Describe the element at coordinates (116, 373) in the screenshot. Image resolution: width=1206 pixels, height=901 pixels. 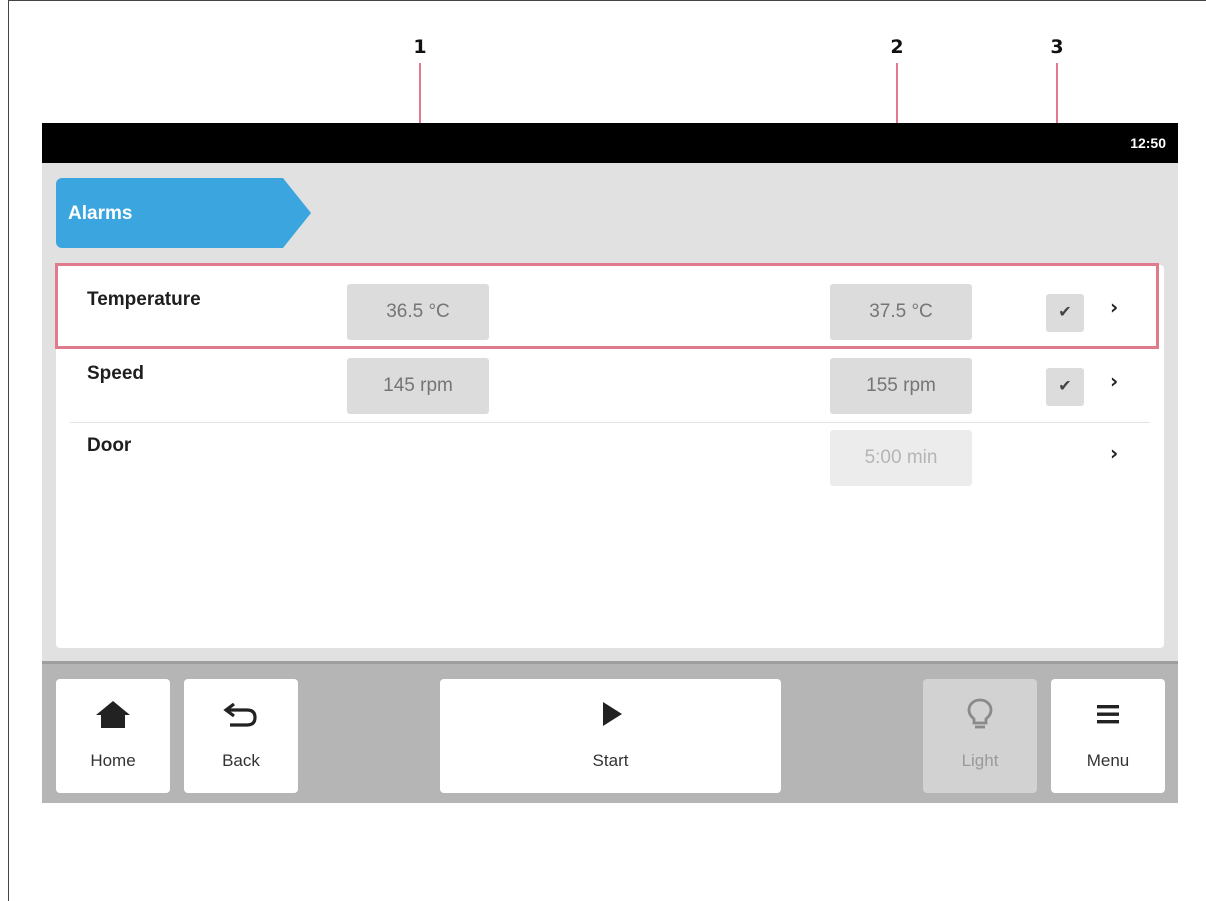
I see `alarm-label: Speed` at that location.